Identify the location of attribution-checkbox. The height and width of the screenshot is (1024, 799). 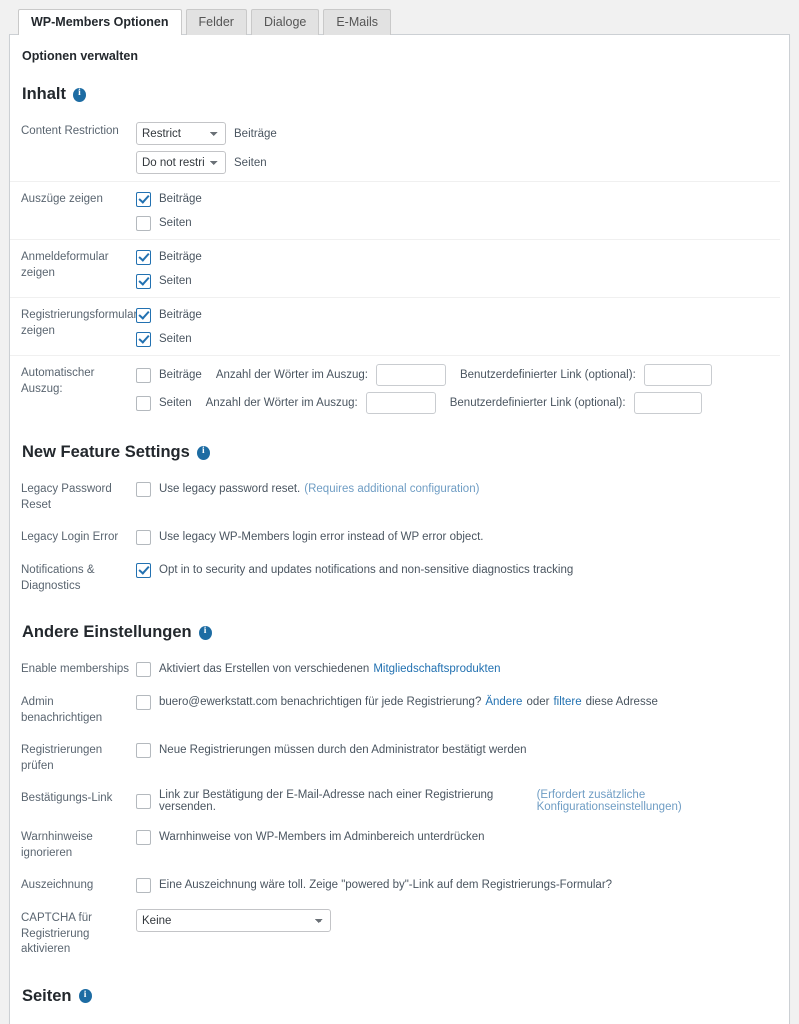
(143, 885).